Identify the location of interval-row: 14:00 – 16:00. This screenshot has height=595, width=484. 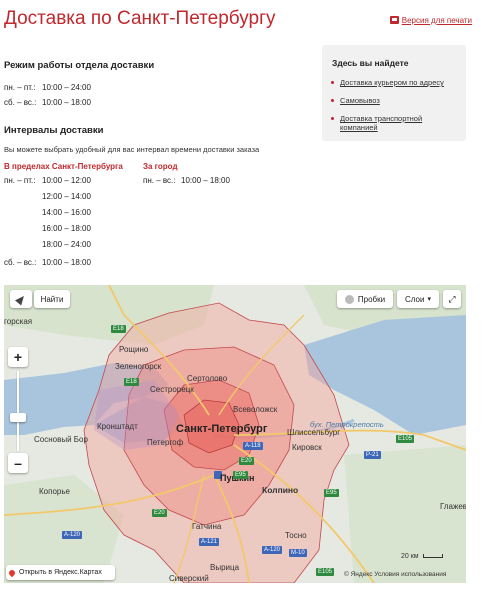
(66, 212).